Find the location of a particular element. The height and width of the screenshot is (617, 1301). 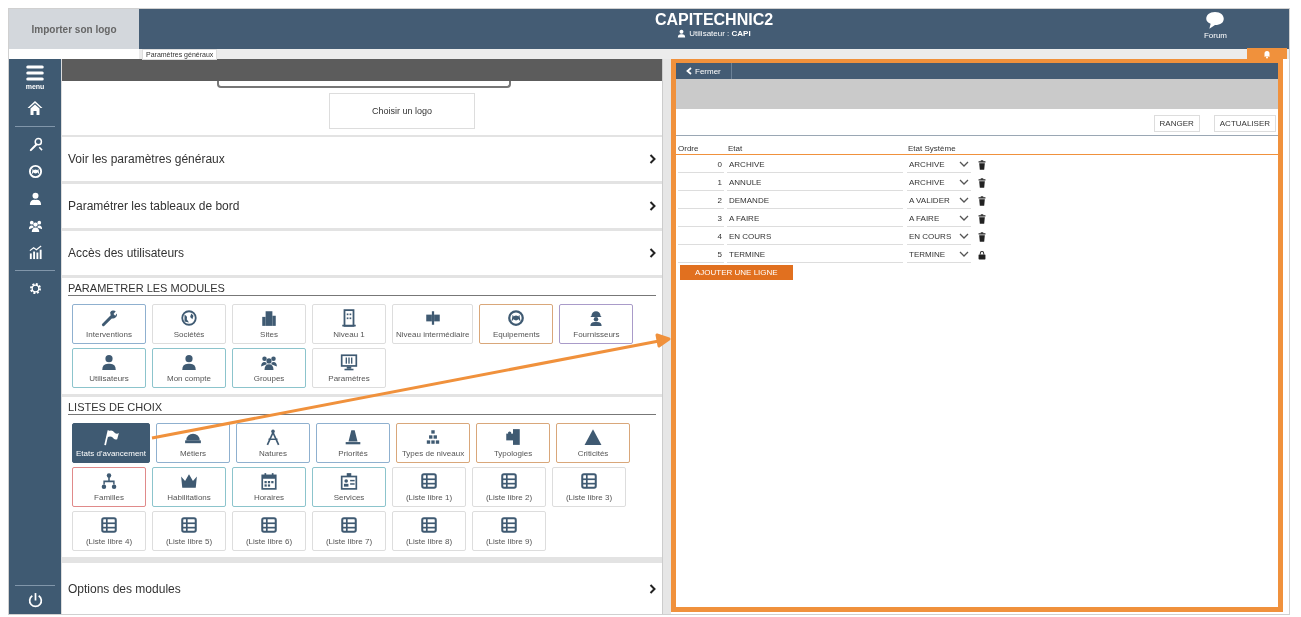

section-title: PARAMETRER LES MODULES is located at coordinates (362, 289).